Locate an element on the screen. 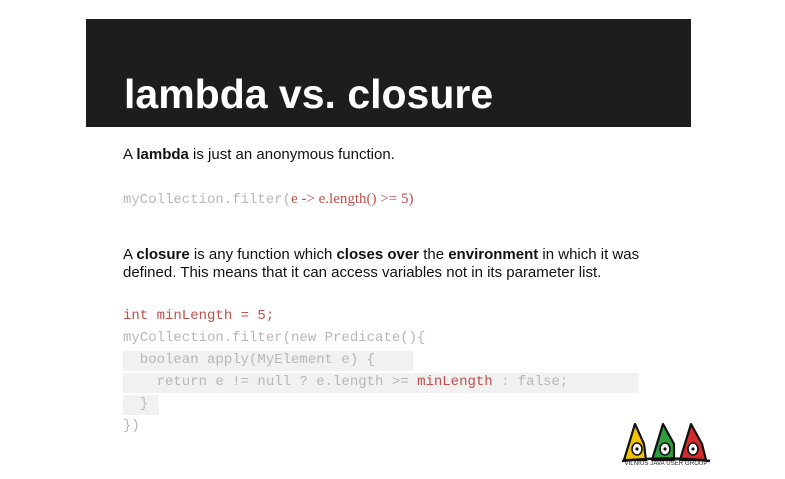 The height and width of the screenshot is (479, 785). lambda-suffix: is just an anonymous function. is located at coordinates (291, 154).